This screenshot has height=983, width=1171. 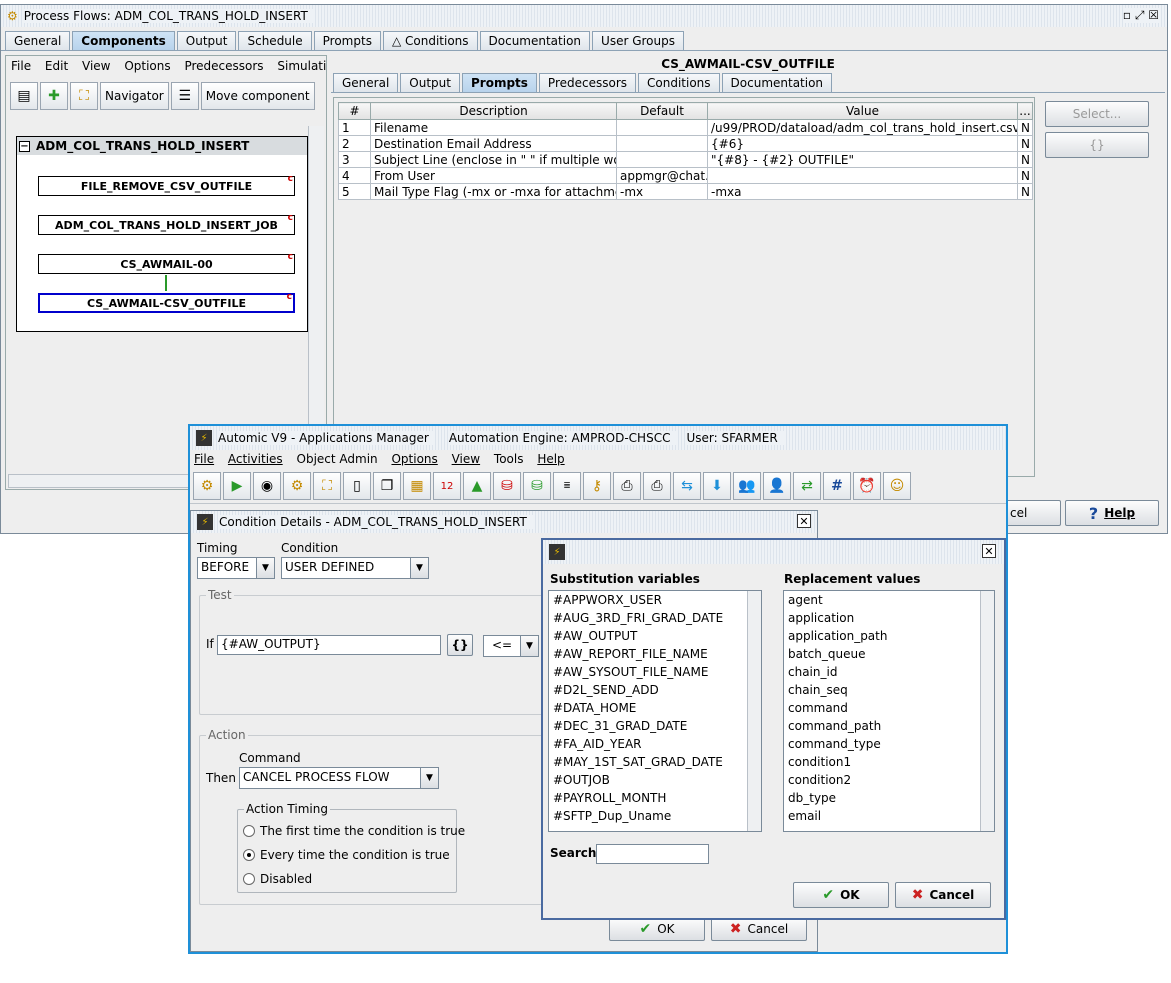 What do you see at coordinates (717, 486) in the screenshot?
I see `download-stack-icon: ⬇` at bounding box center [717, 486].